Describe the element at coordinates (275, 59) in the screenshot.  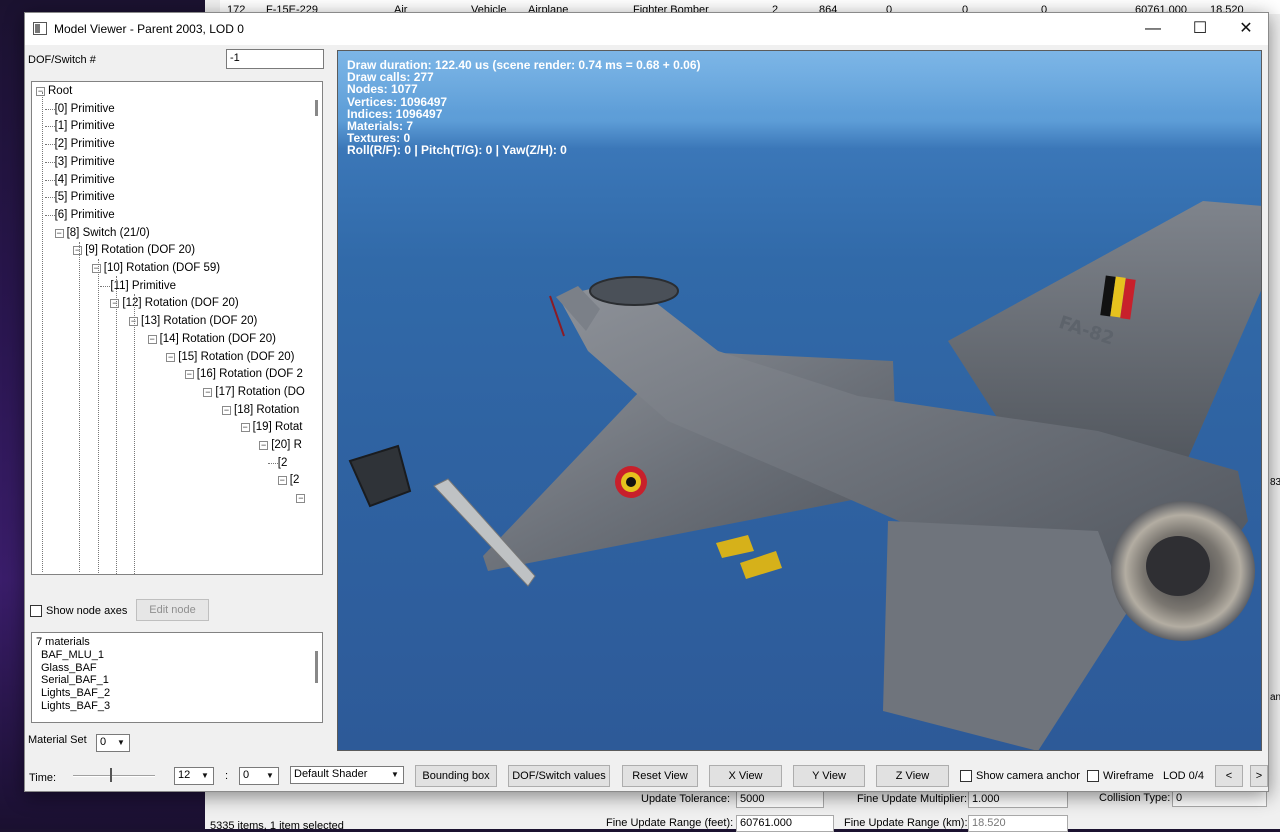
I see `dof-switch-input: -1` at that location.